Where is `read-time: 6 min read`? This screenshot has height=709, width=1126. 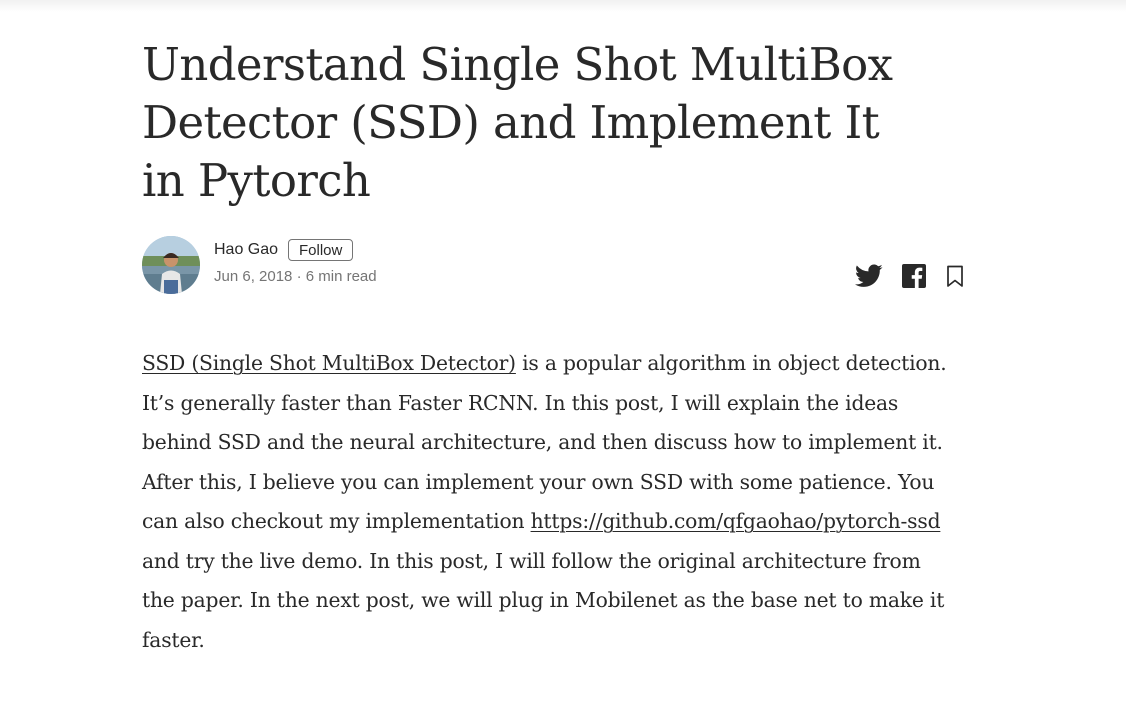
read-time: 6 min read is located at coordinates (341, 276).